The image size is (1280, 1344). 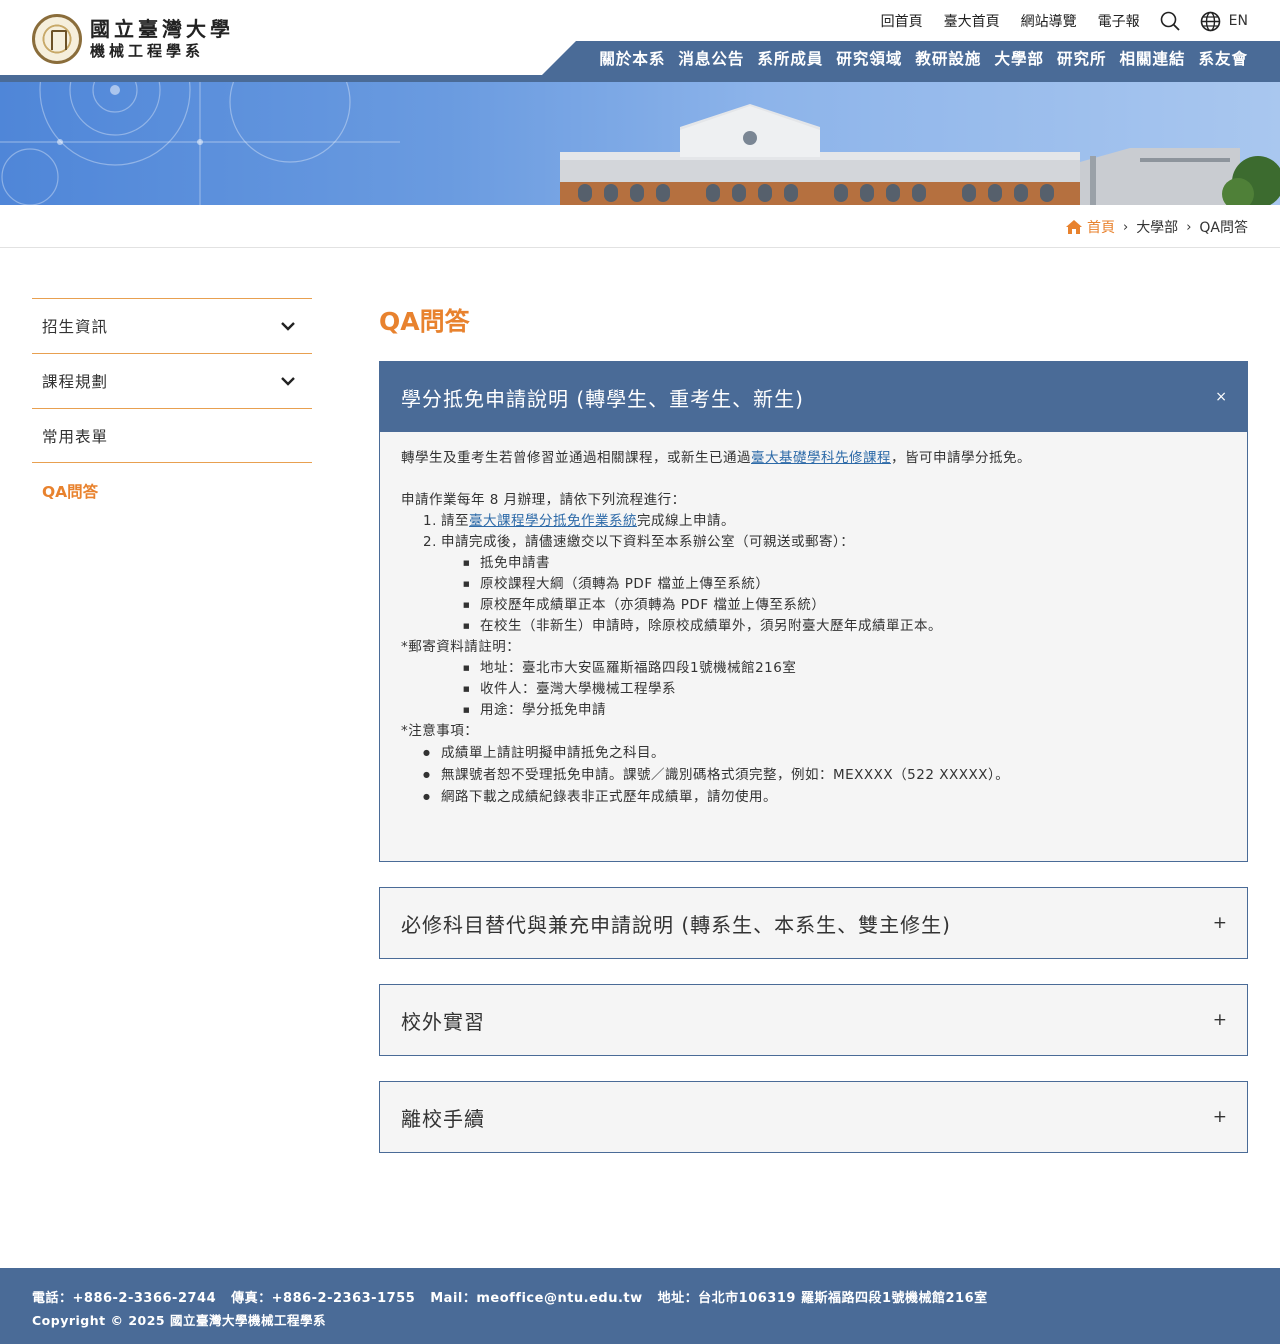 What do you see at coordinates (1210, 21) in the screenshot?
I see `globe-icon` at bounding box center [1210, 21].